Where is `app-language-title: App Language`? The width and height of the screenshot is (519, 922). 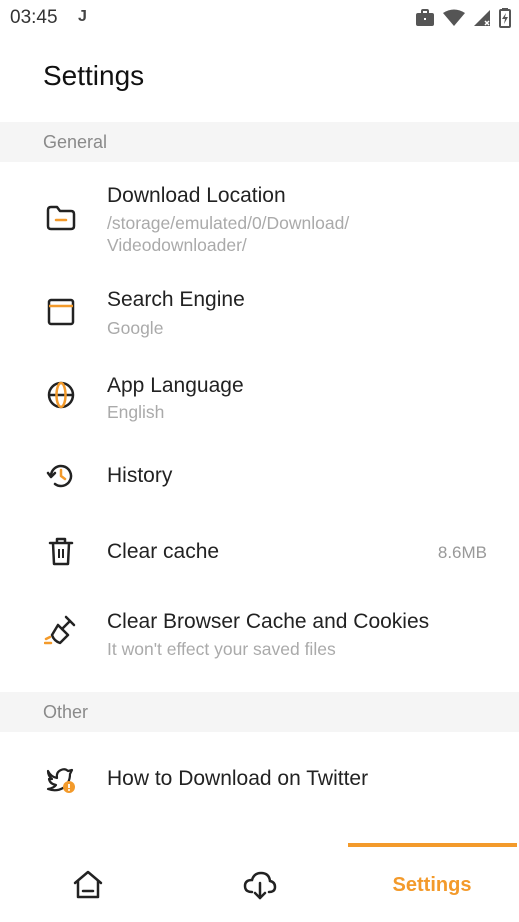
app-language-title: App Language is located at coordinates (175, 385).